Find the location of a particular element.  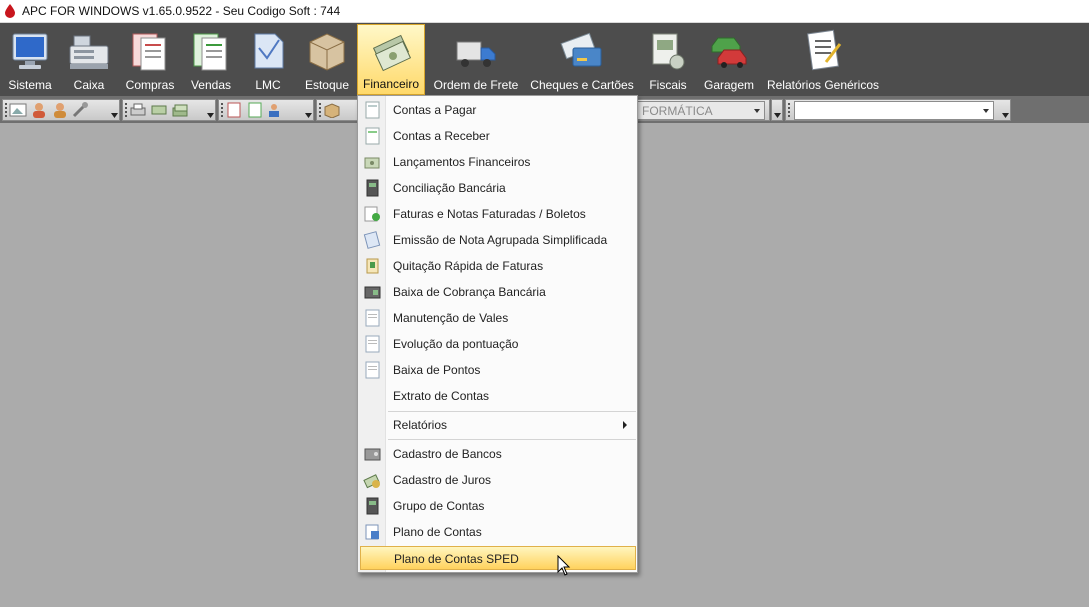

lmc-doc-icon is located at coordinates (269, 51).